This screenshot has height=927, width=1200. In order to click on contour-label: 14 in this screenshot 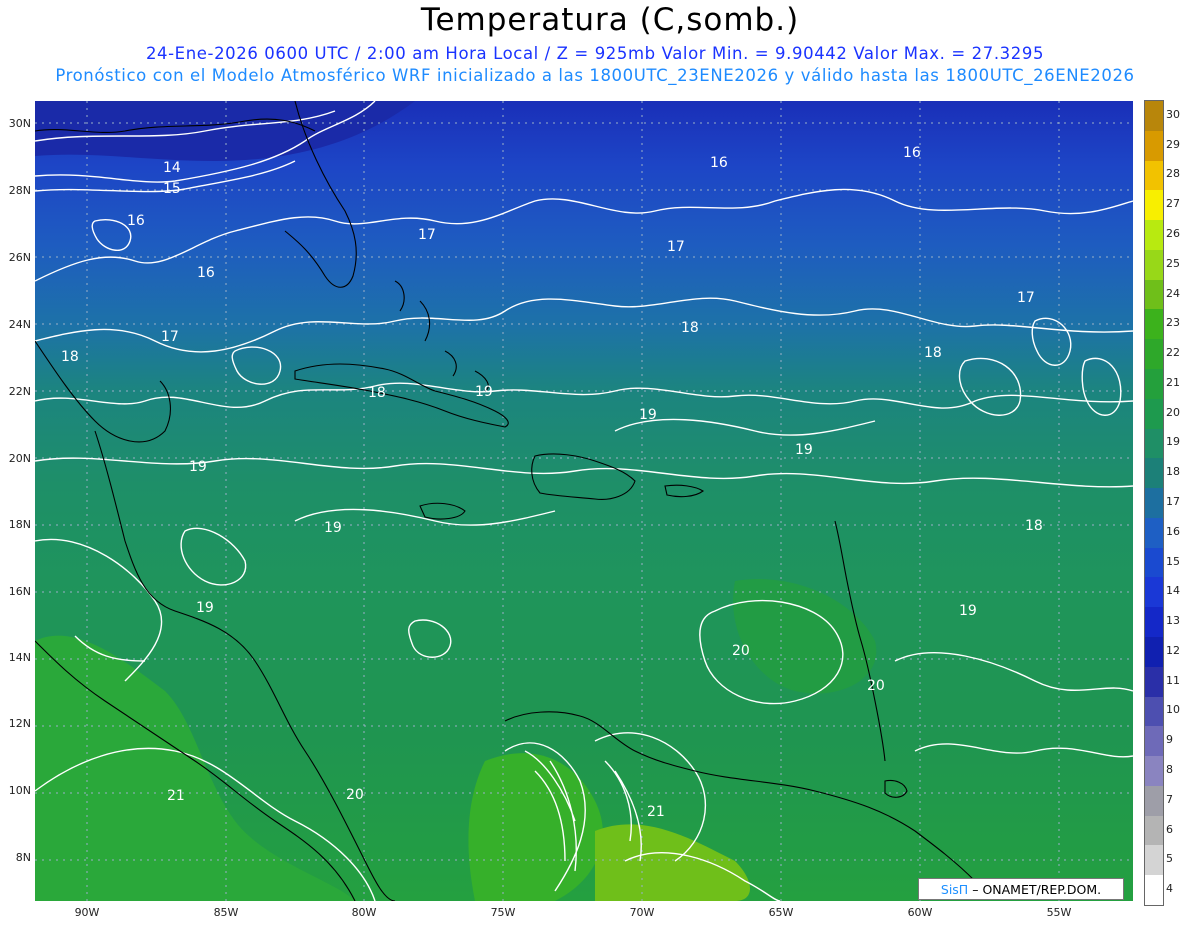, I will do `click(172, 168)`.